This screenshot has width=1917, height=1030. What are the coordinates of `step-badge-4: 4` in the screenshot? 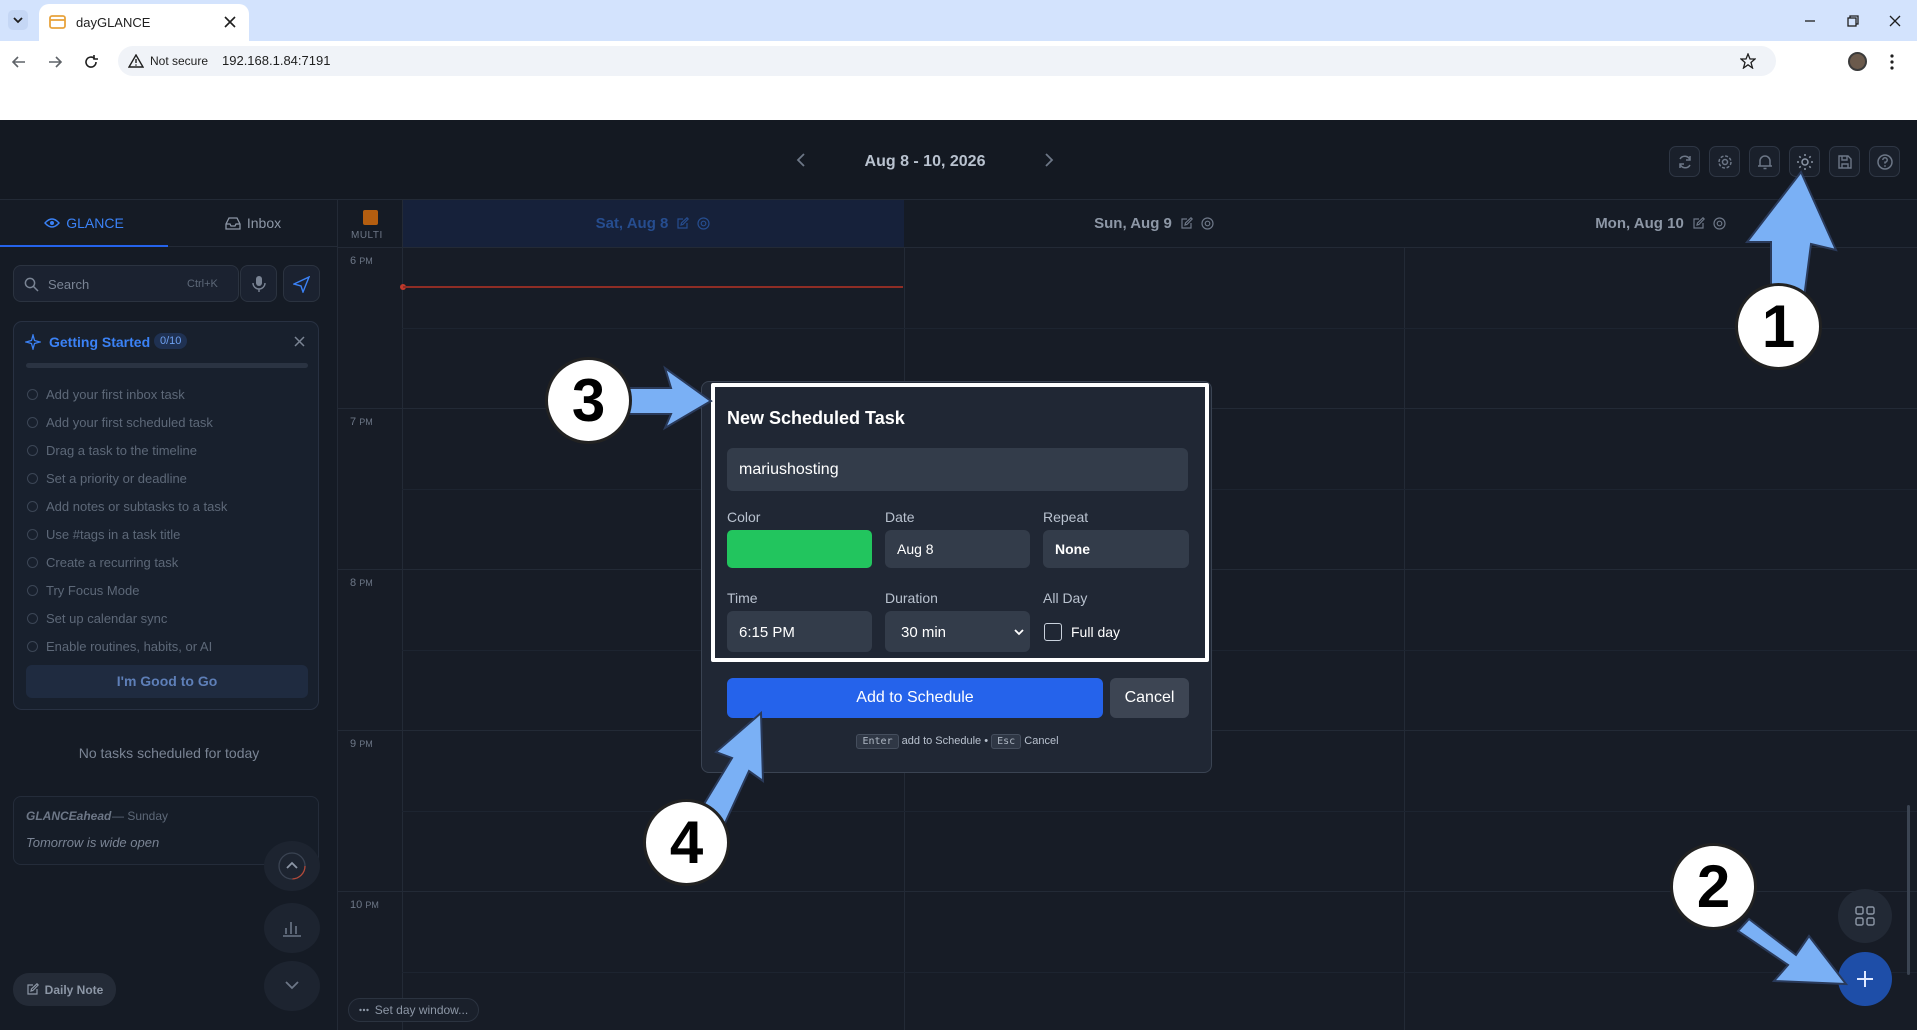 It's located at (686, 842).